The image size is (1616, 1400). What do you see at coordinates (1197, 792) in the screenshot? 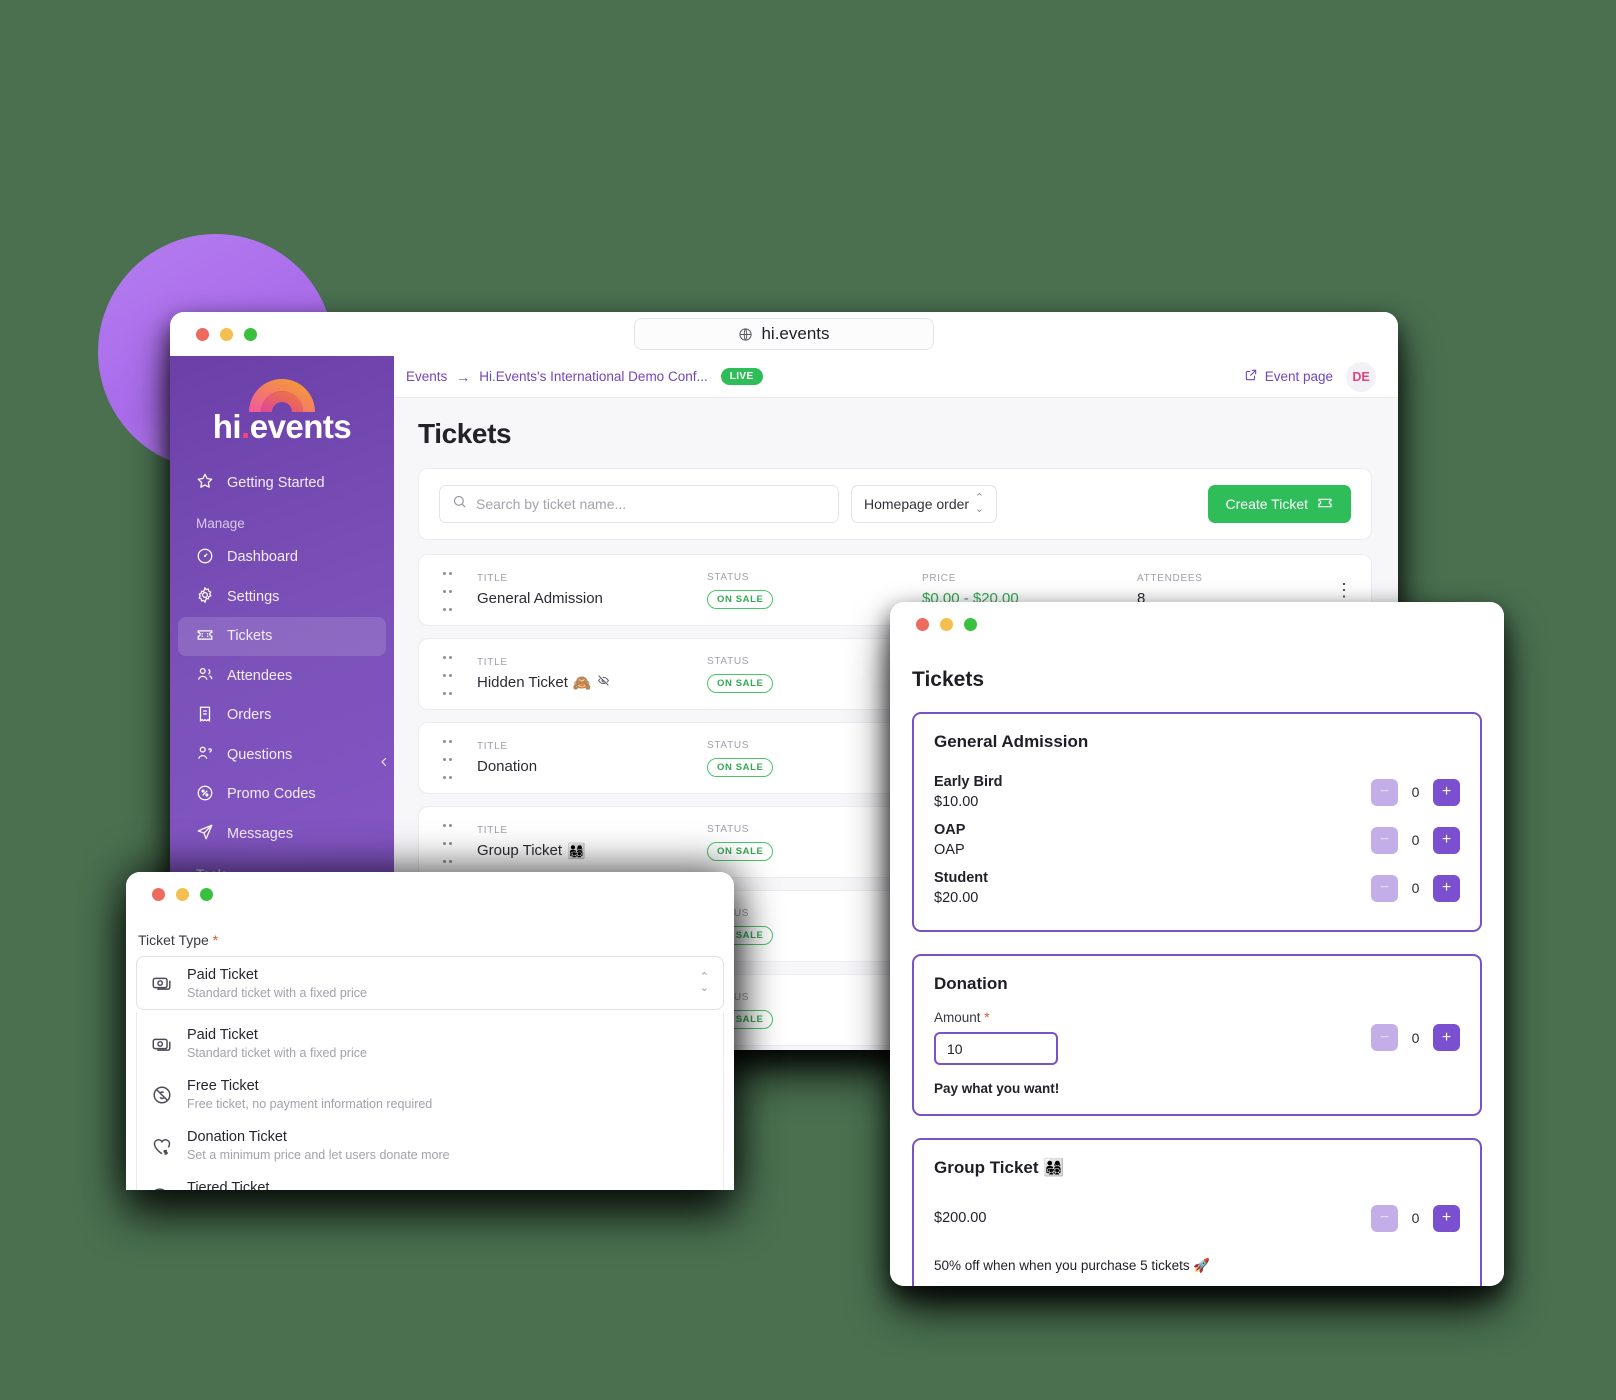
I see `tier-row: Early Bird $10.00 − 0 +` at bounding box center [1197, 792].